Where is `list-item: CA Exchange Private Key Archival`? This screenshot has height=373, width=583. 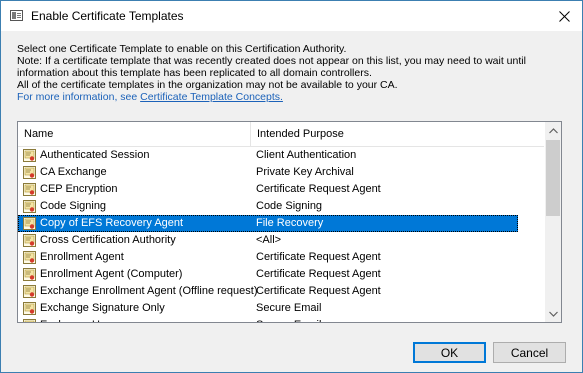 list-item: CA Exchange Private Key Archival is located at coordinates (268, 172).